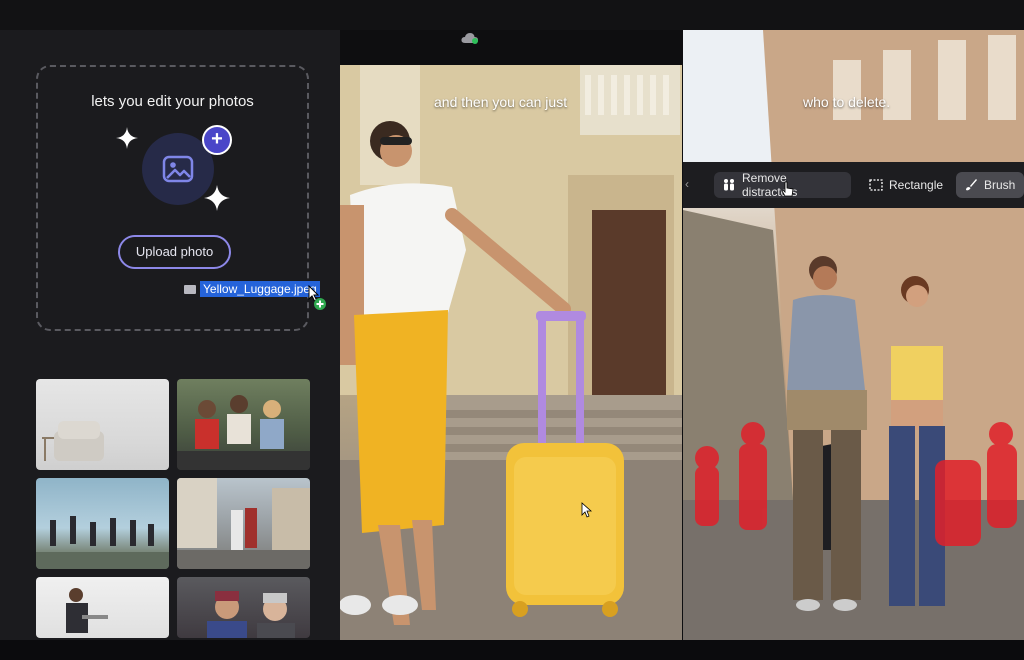 This screenshot has height=660, width=1024. Describe the element at coordinates (470, 38) in the screenshot. I see `cloud-sync-icon` at that location.